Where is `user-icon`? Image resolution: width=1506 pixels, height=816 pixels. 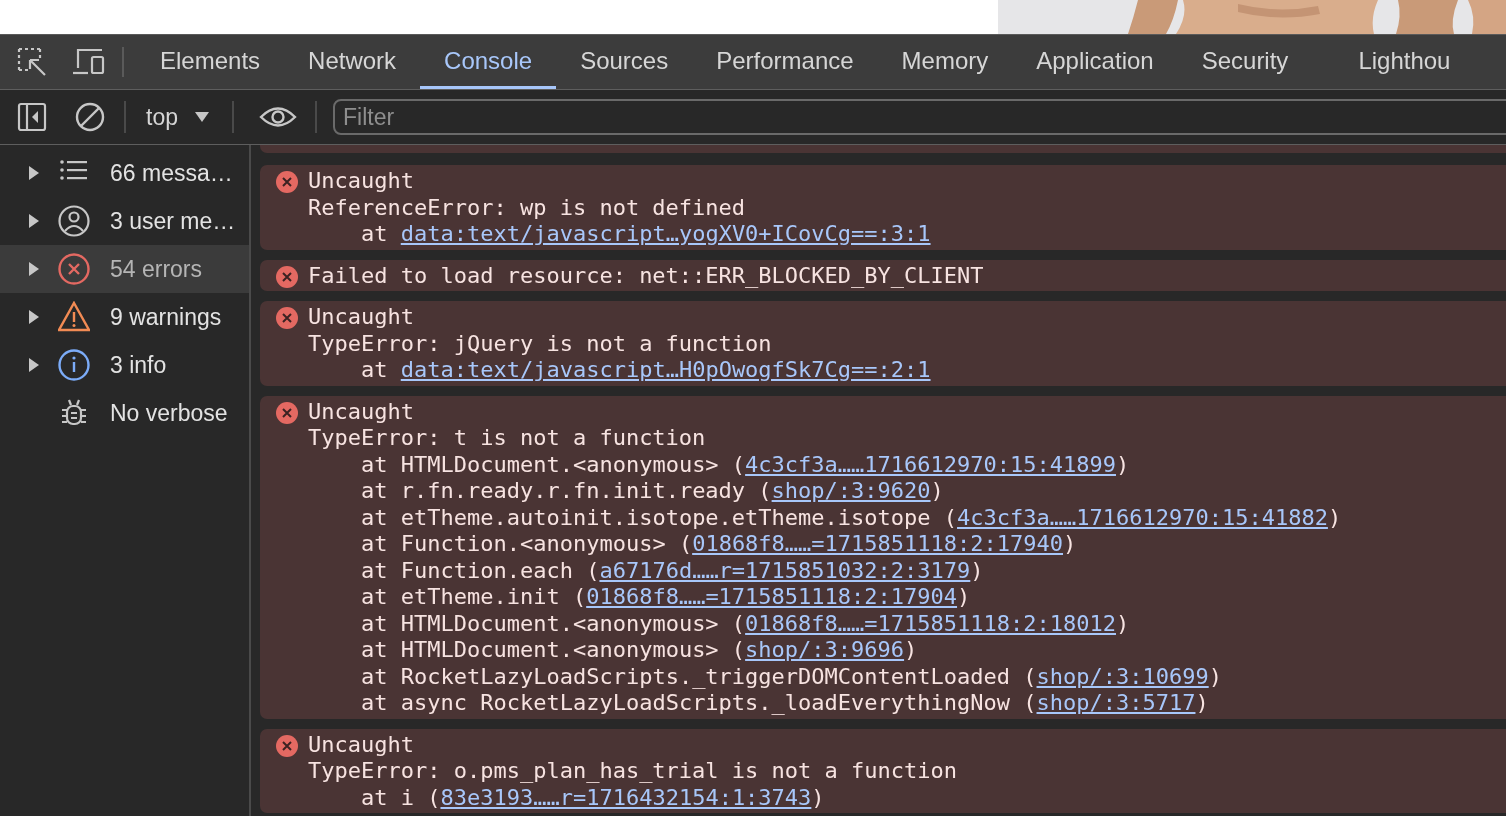
user-icon is located at coordinates (74, 221).